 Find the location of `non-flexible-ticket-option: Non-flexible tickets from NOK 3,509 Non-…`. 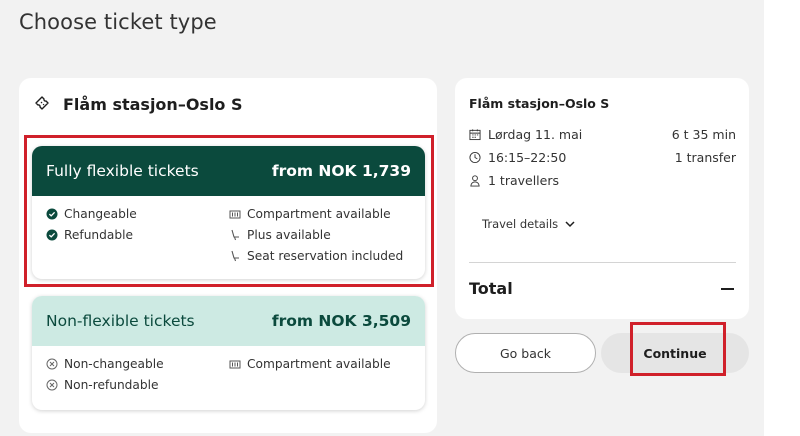

non-flexible-ticket-option: Non-flexible tickets from NOK 3,509 Non-… is located at coordinates (228, 353).